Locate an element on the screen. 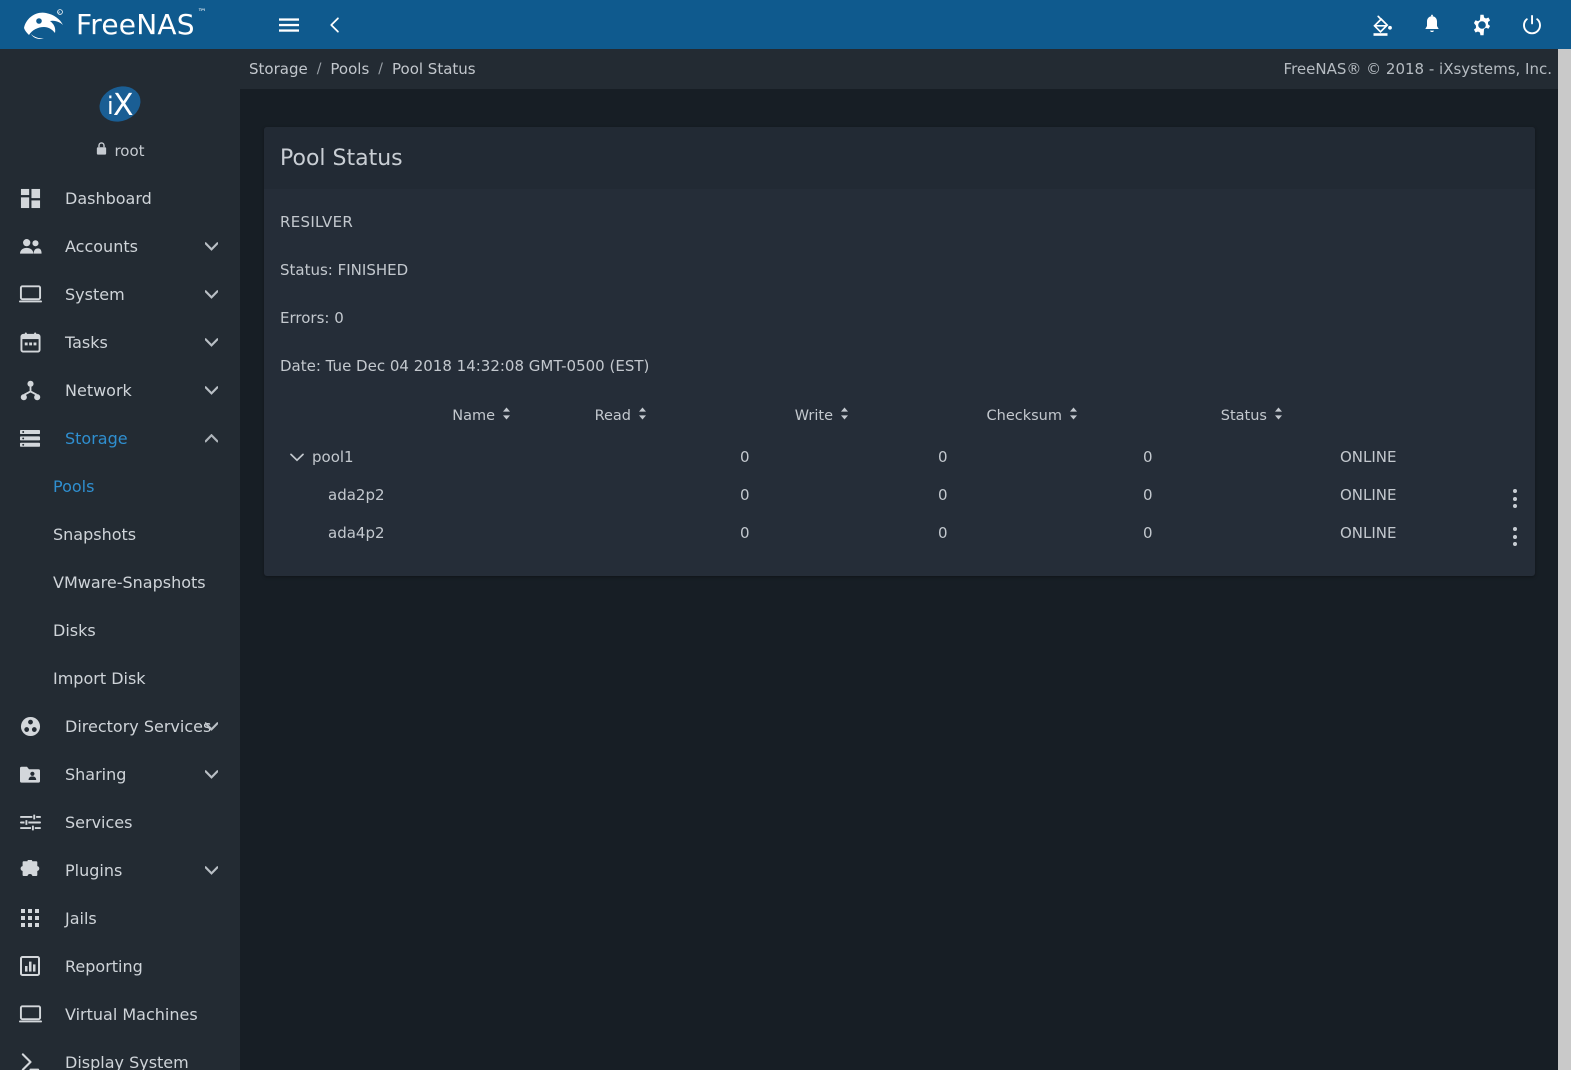 The width and height of the screenshot is (1571, 1070). table-row: ada2p2 0 0 0 ONLINE is located at coordinates (907, 495).